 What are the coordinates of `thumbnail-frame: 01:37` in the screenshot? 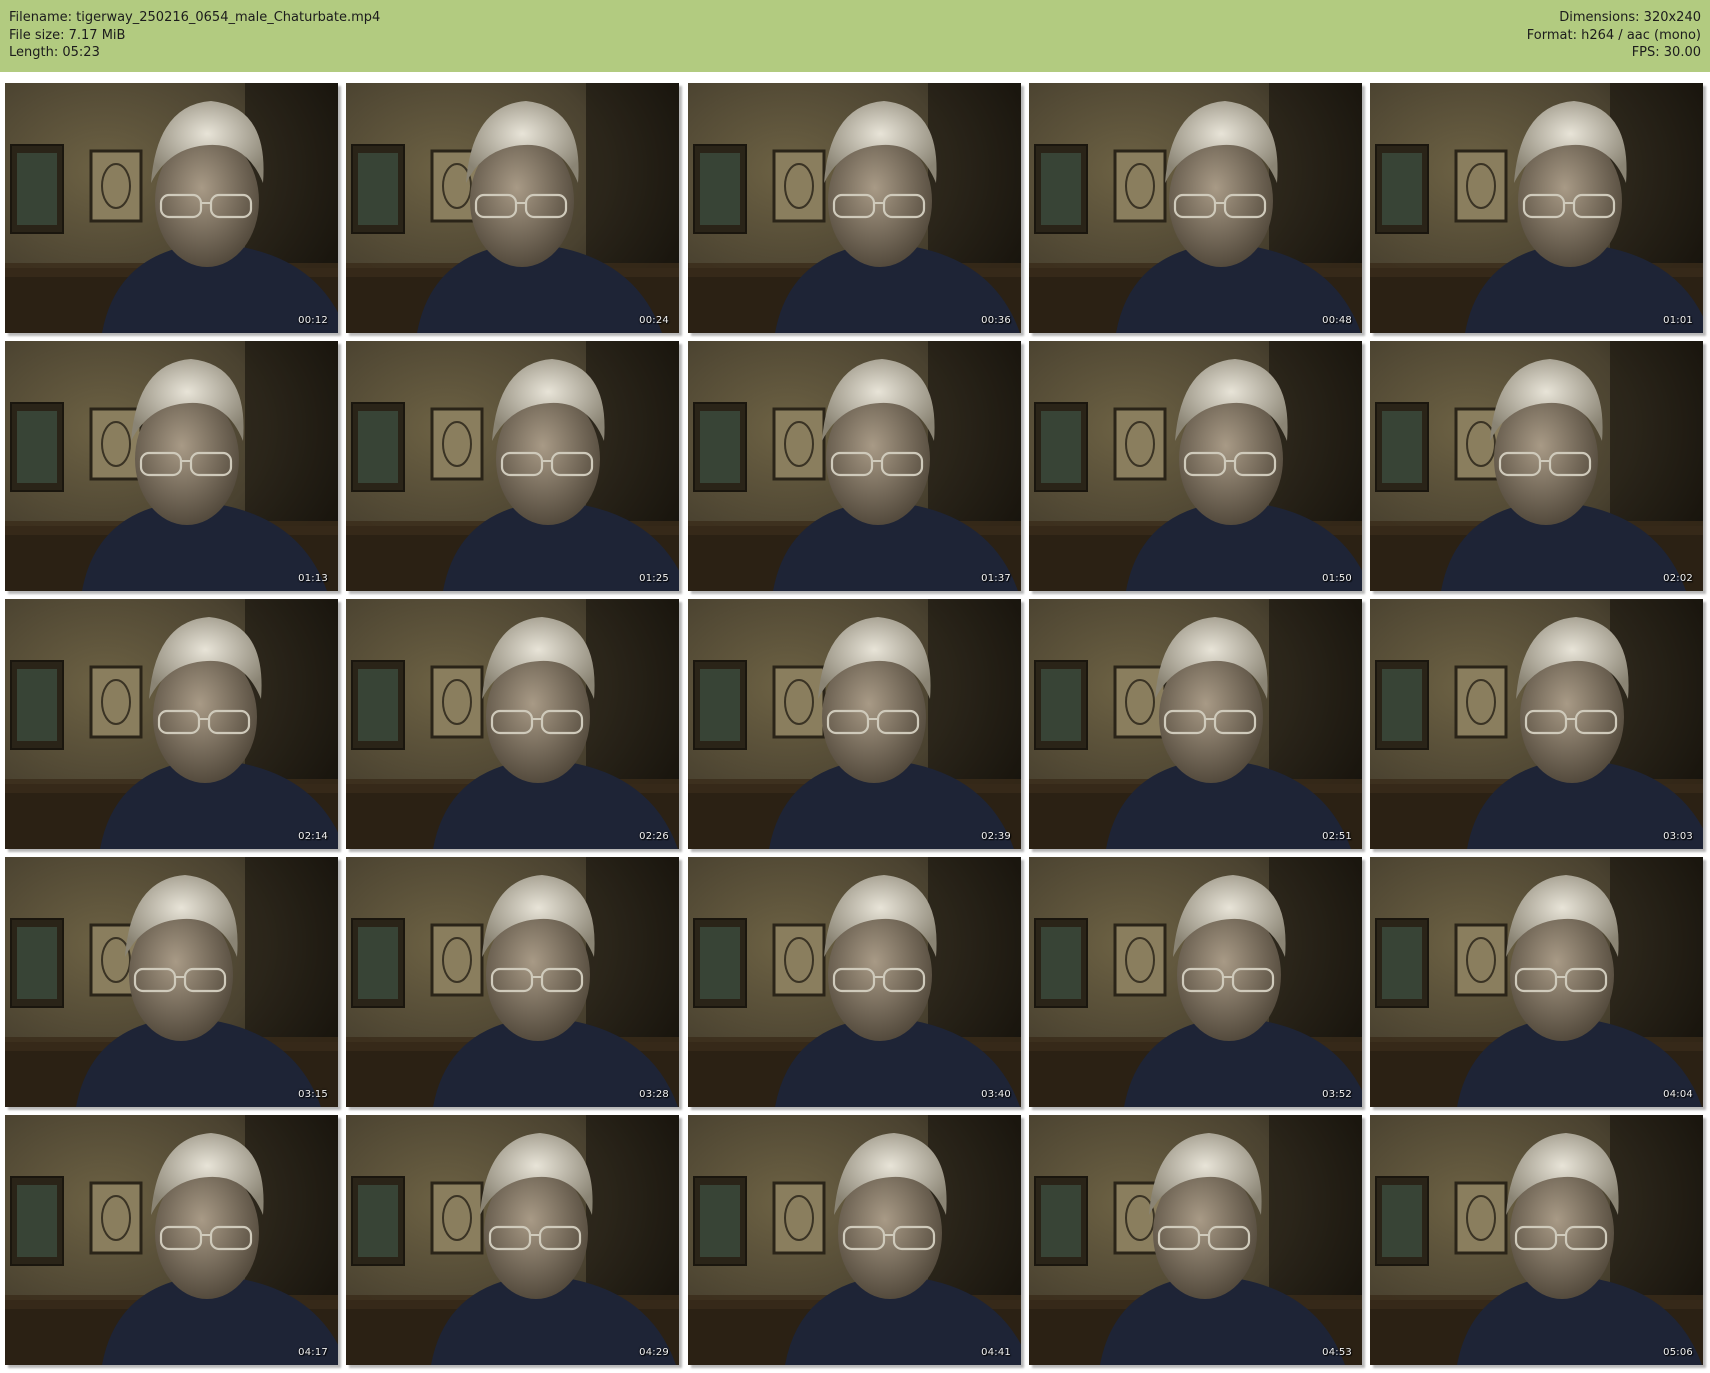 It's located at (854, 466).